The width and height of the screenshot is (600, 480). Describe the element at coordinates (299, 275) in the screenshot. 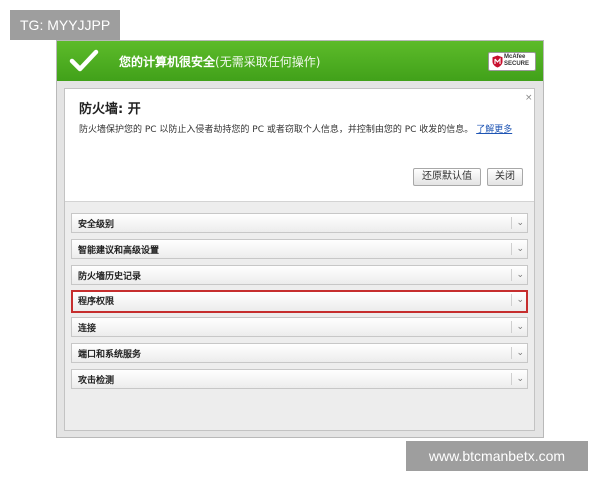

I see `section-firewall-history: 防火墙历史记录 ⌄` at that location.